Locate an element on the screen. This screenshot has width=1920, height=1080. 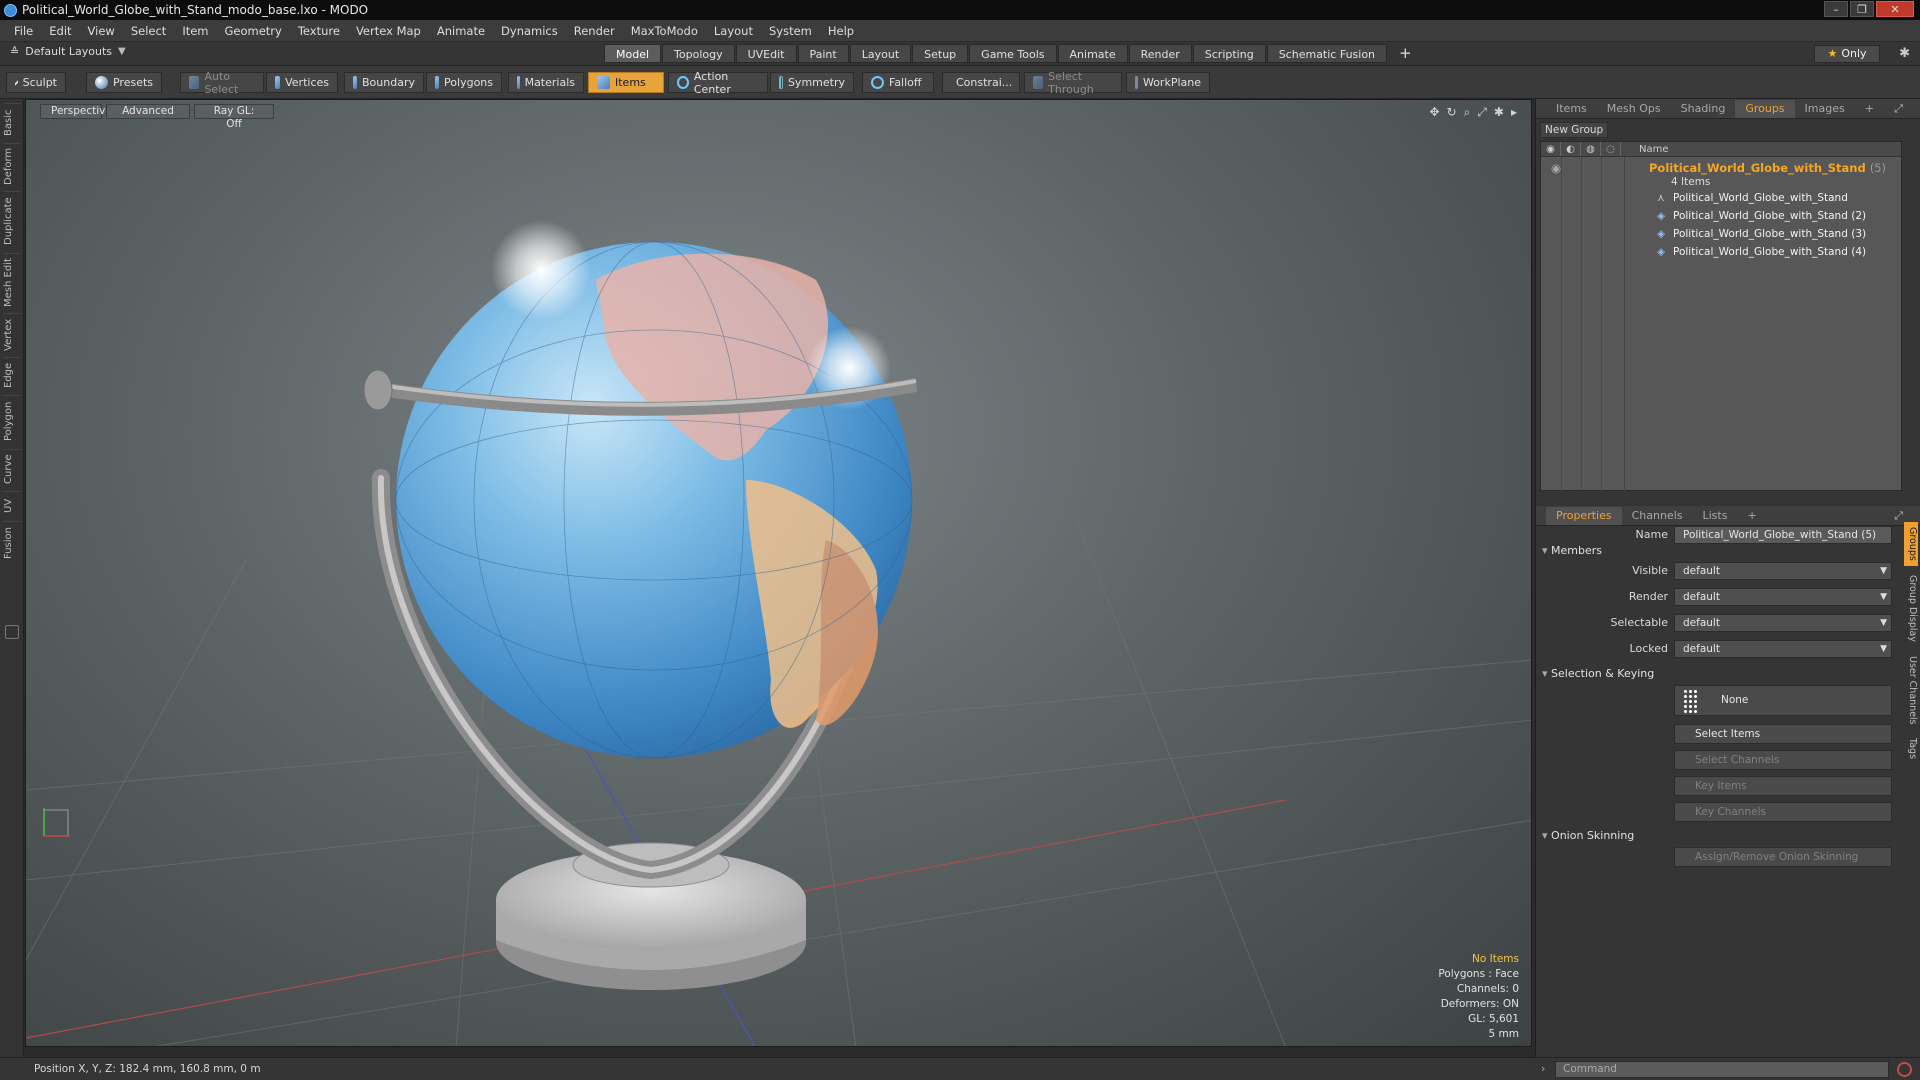
tab-setup: Setup is located at coordinates (940, 53).